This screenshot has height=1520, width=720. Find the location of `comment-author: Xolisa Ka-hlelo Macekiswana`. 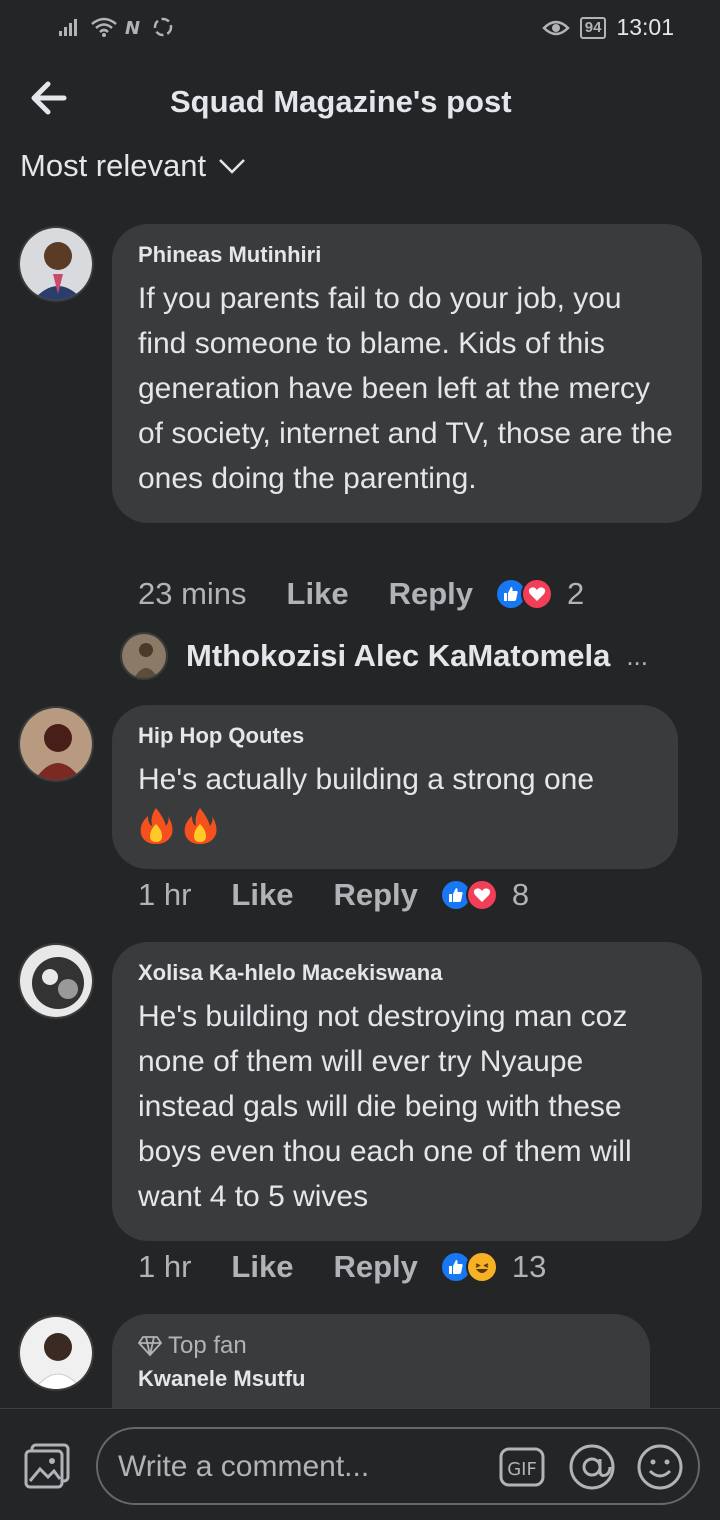

comment-author: Xolisa Ka-hlelo Macekiswana is located at coordinates (407, 973).